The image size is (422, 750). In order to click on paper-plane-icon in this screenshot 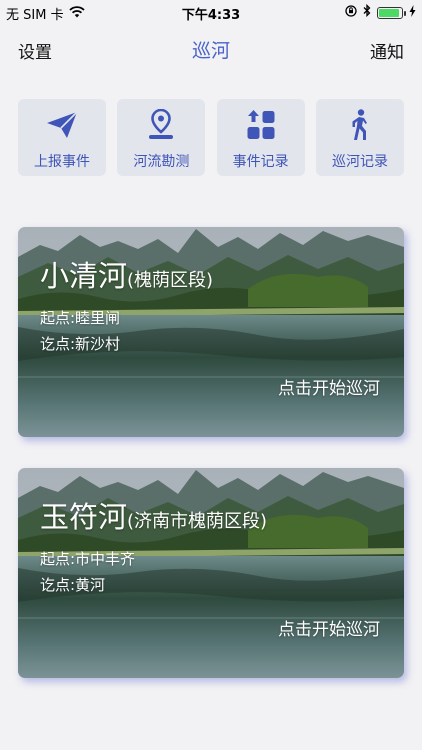, I will do `click(62, 125)`.